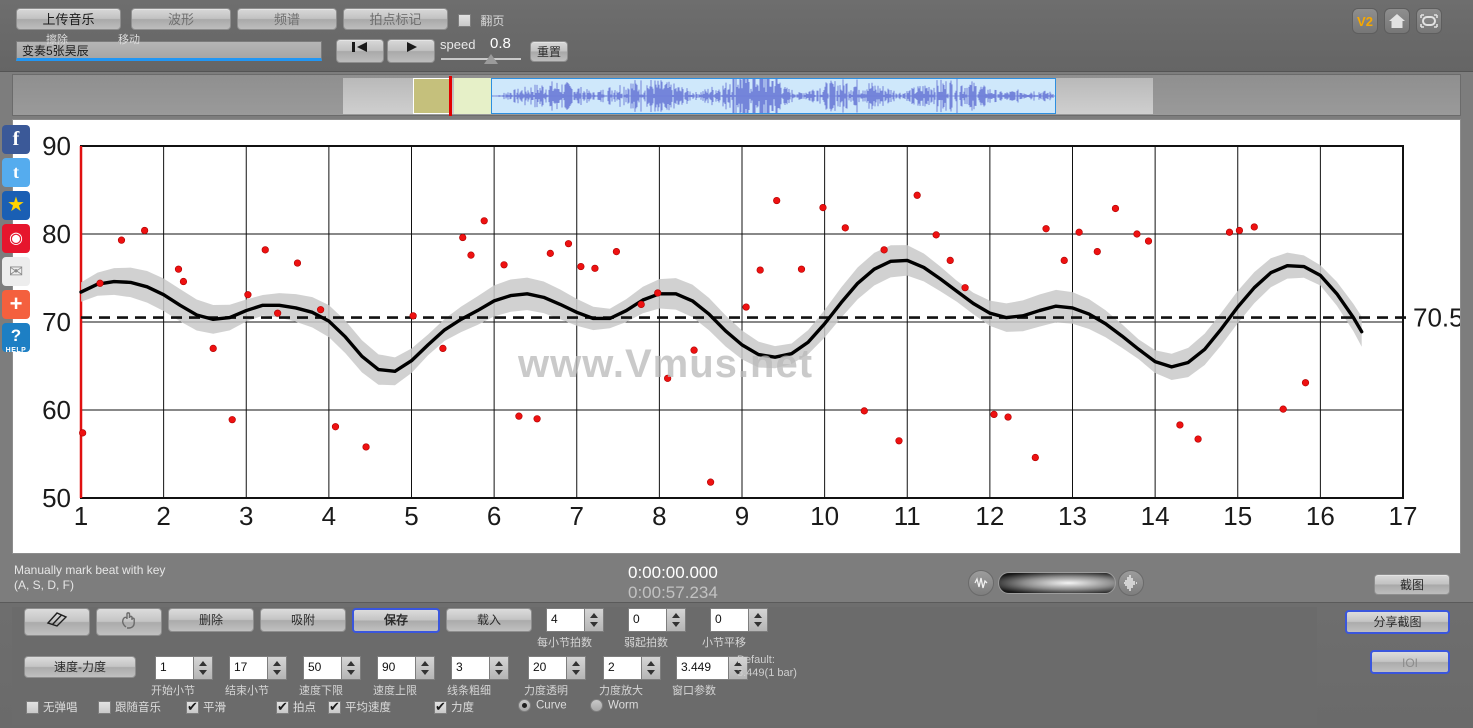 Image resolution: width=1473 pixels, height=728 pixels. I want to click on delete-button: 删除, so click(211, 620).